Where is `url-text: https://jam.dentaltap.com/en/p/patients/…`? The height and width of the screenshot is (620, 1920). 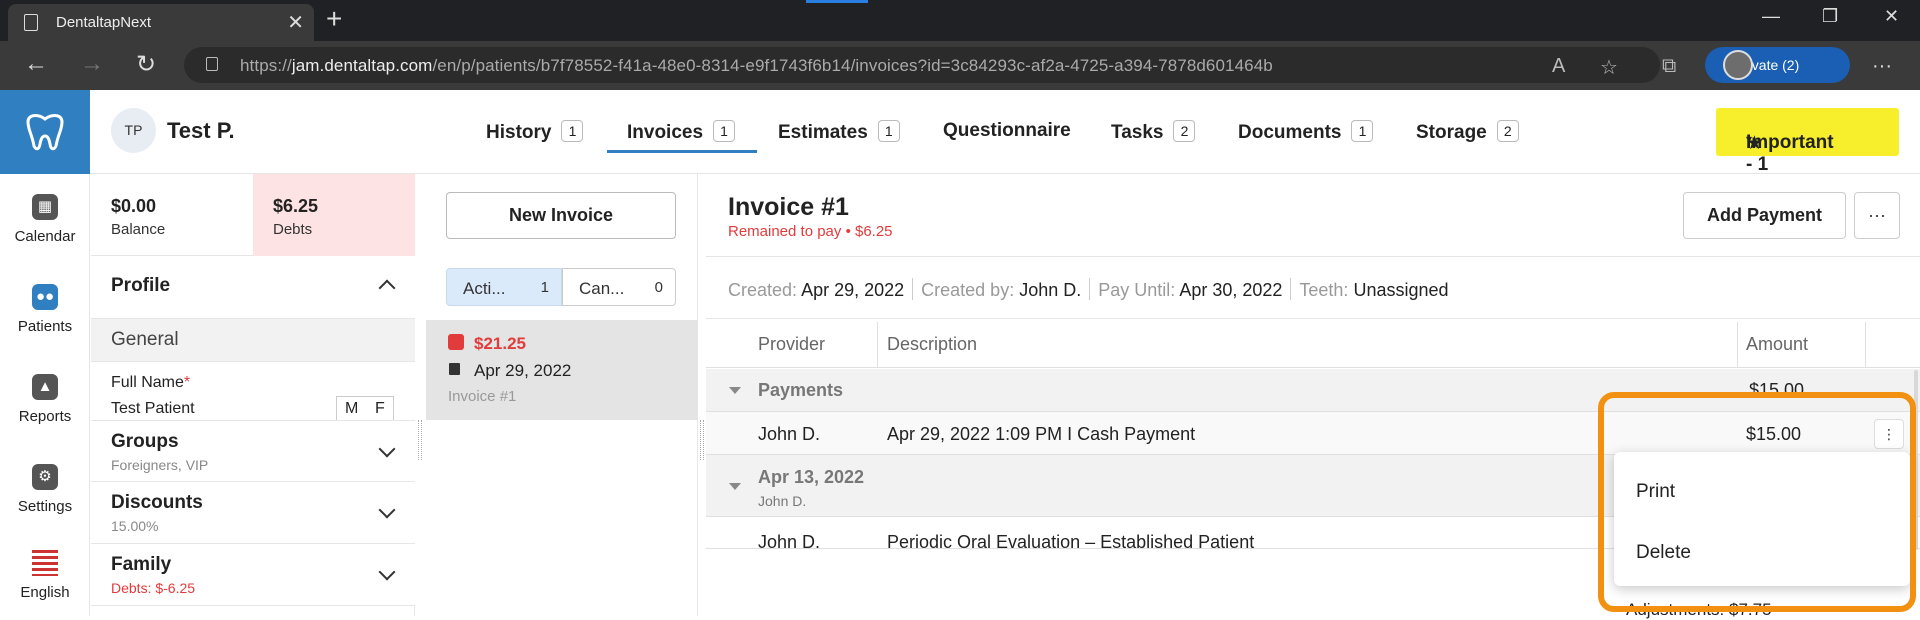
url-text: https://jam.dentaltap.com/en/p/patients/… is located at coordinates (756, 65).